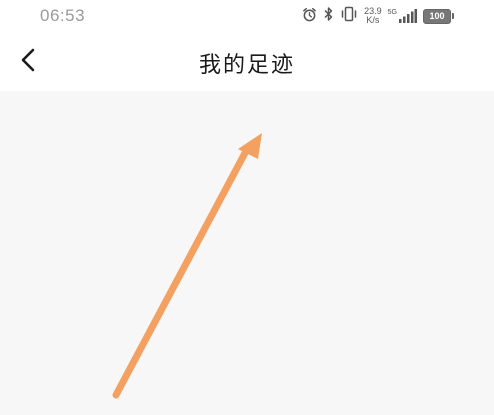 The width and height of the screenshot is (494, 415). I want to click on page-title: 我的足迹, so click(246, 65).